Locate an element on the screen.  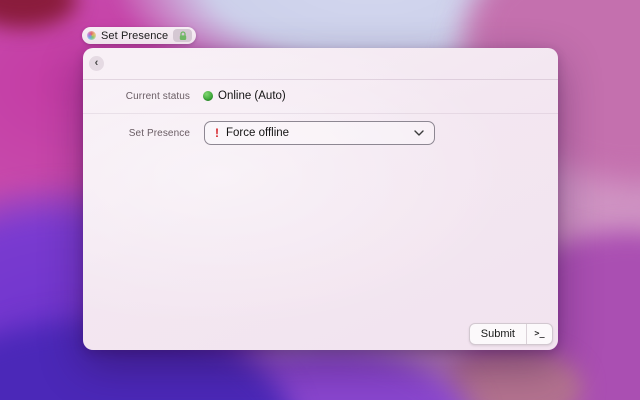
lock-icon is located at coordinates (182, 35).